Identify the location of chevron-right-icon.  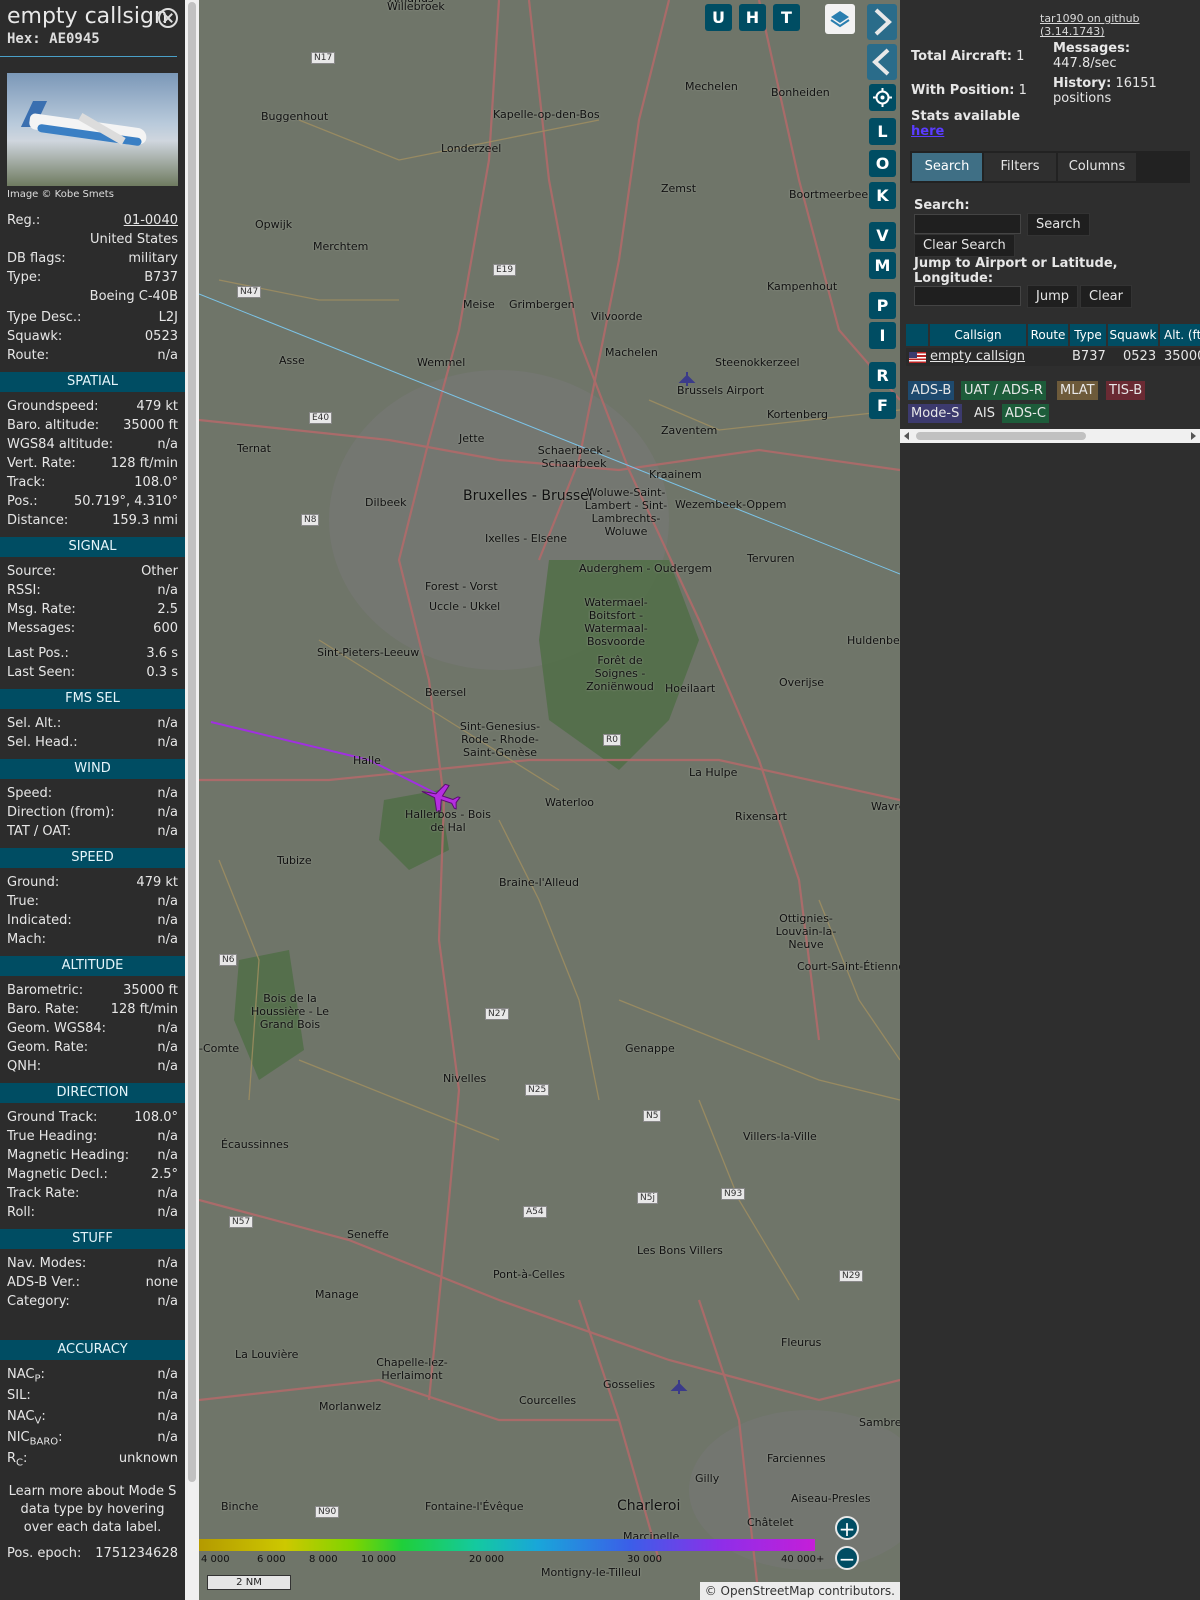
(883, 22).